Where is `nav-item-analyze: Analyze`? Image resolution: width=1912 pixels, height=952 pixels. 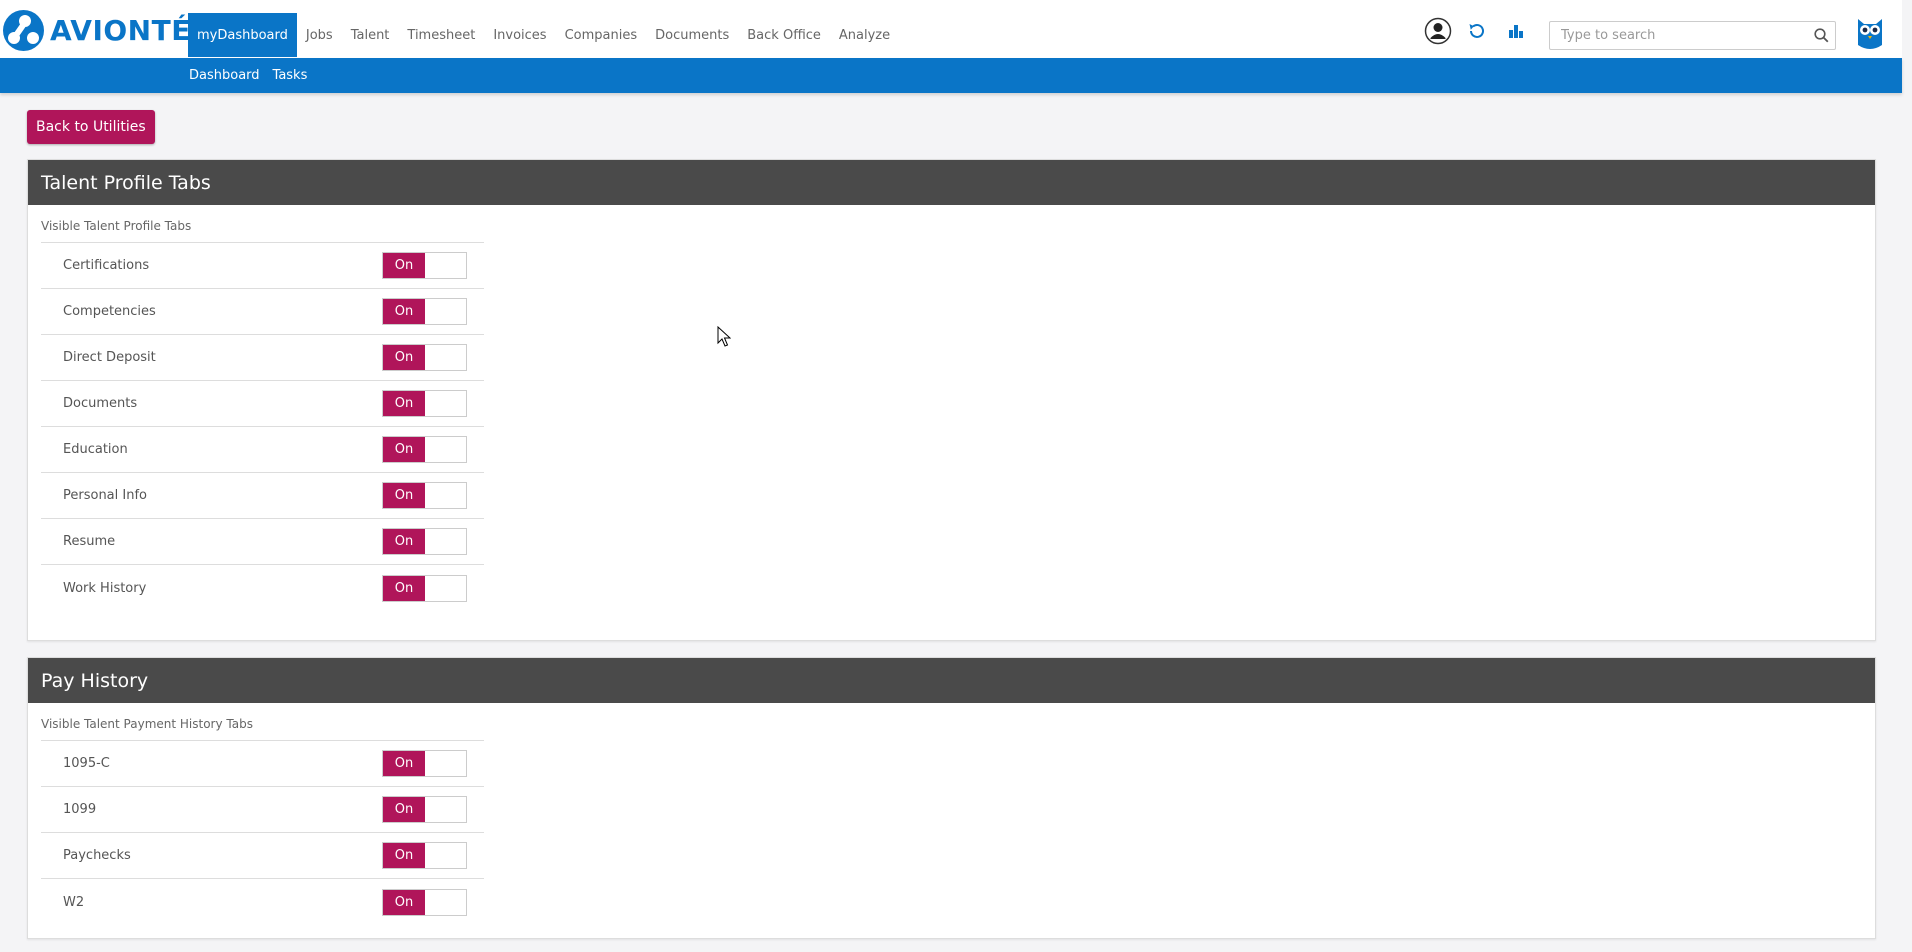 nav-item-analyze: Analyze is located at coordinates (864, 35).